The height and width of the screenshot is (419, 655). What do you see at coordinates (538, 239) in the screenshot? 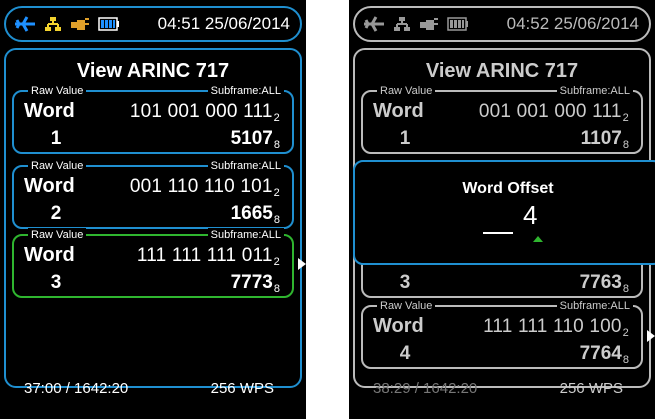
I see `up-caret-icon` at bounding box center [538, 239].